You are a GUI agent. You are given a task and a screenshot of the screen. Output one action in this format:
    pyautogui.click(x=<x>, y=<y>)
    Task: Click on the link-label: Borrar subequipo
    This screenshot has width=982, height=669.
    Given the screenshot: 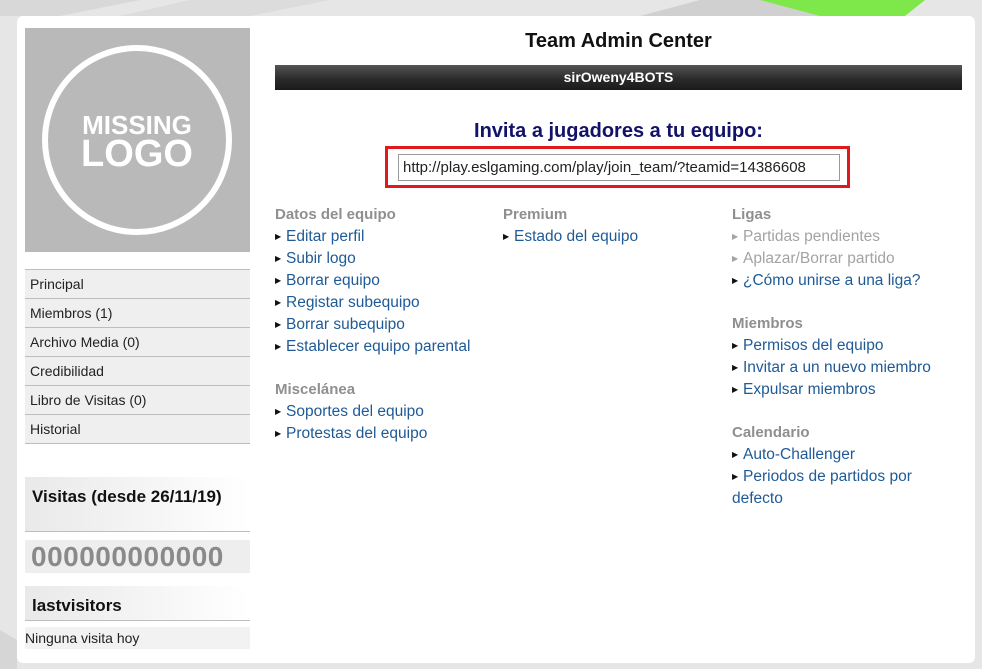 What is the action you would take?
    pyautogui.click(x=345, y=324)
    